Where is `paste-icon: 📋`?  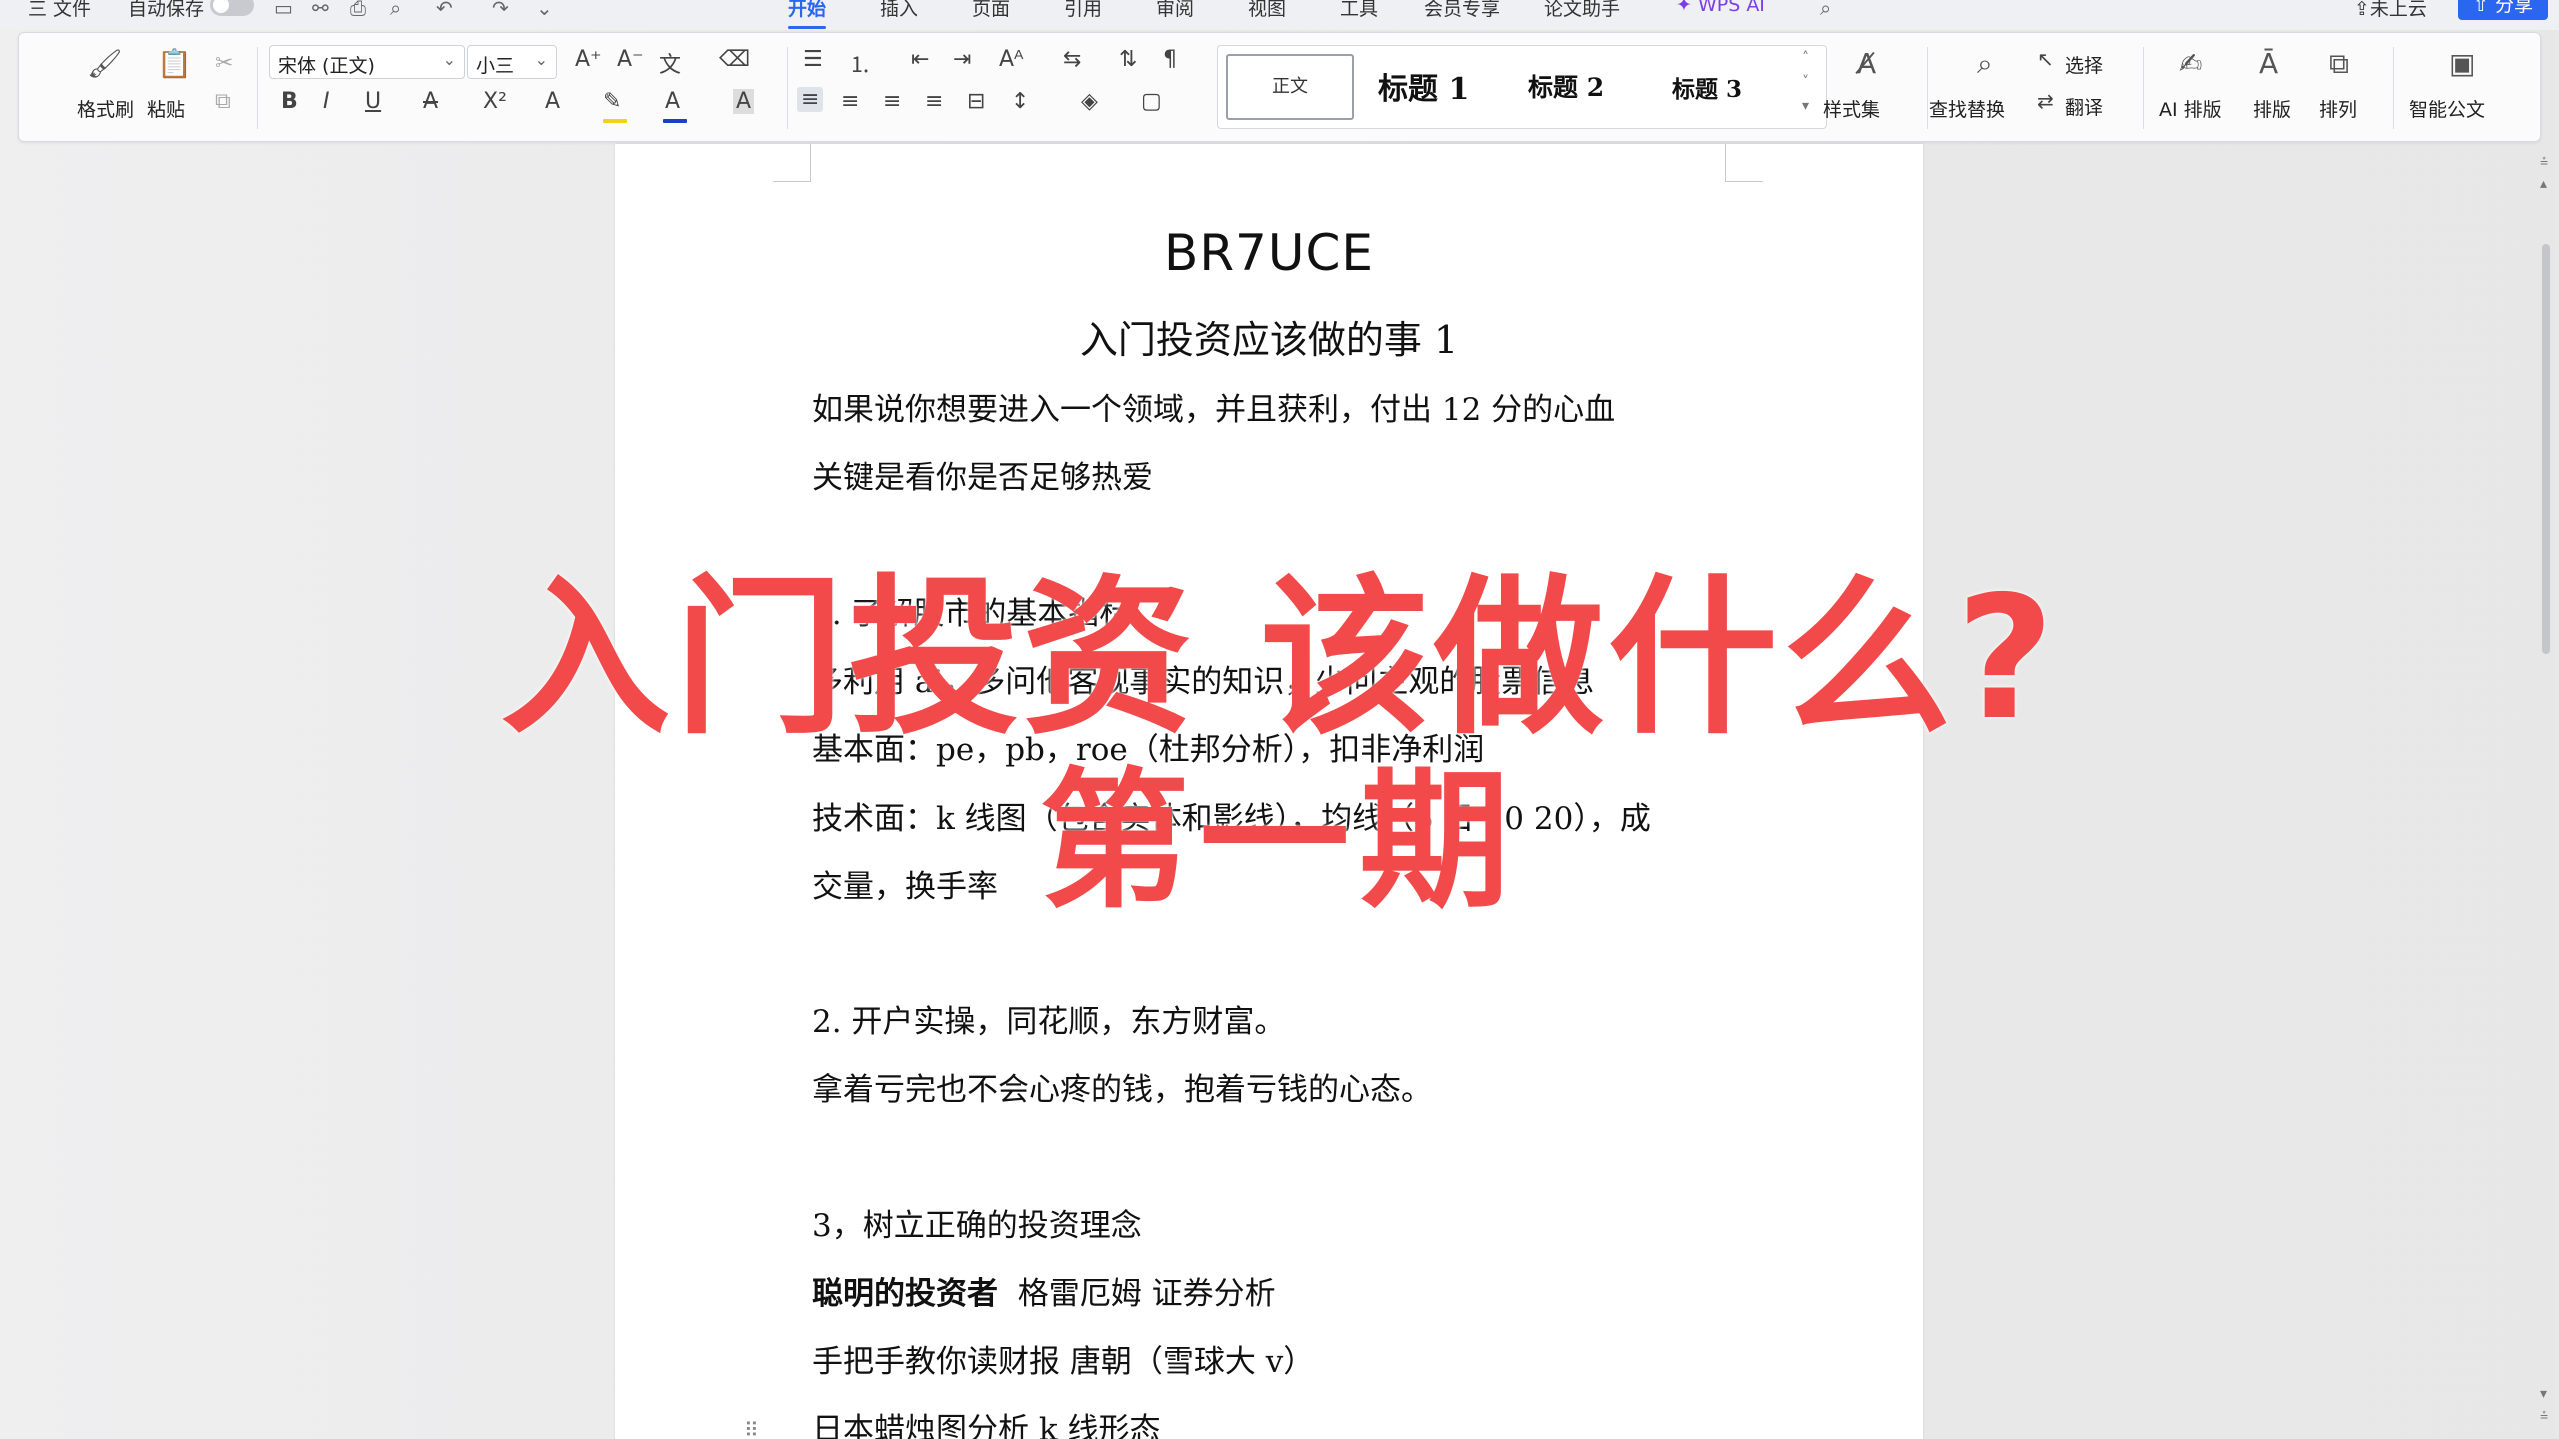
paste-icon: 📋 is located at coordinates (174, 63).